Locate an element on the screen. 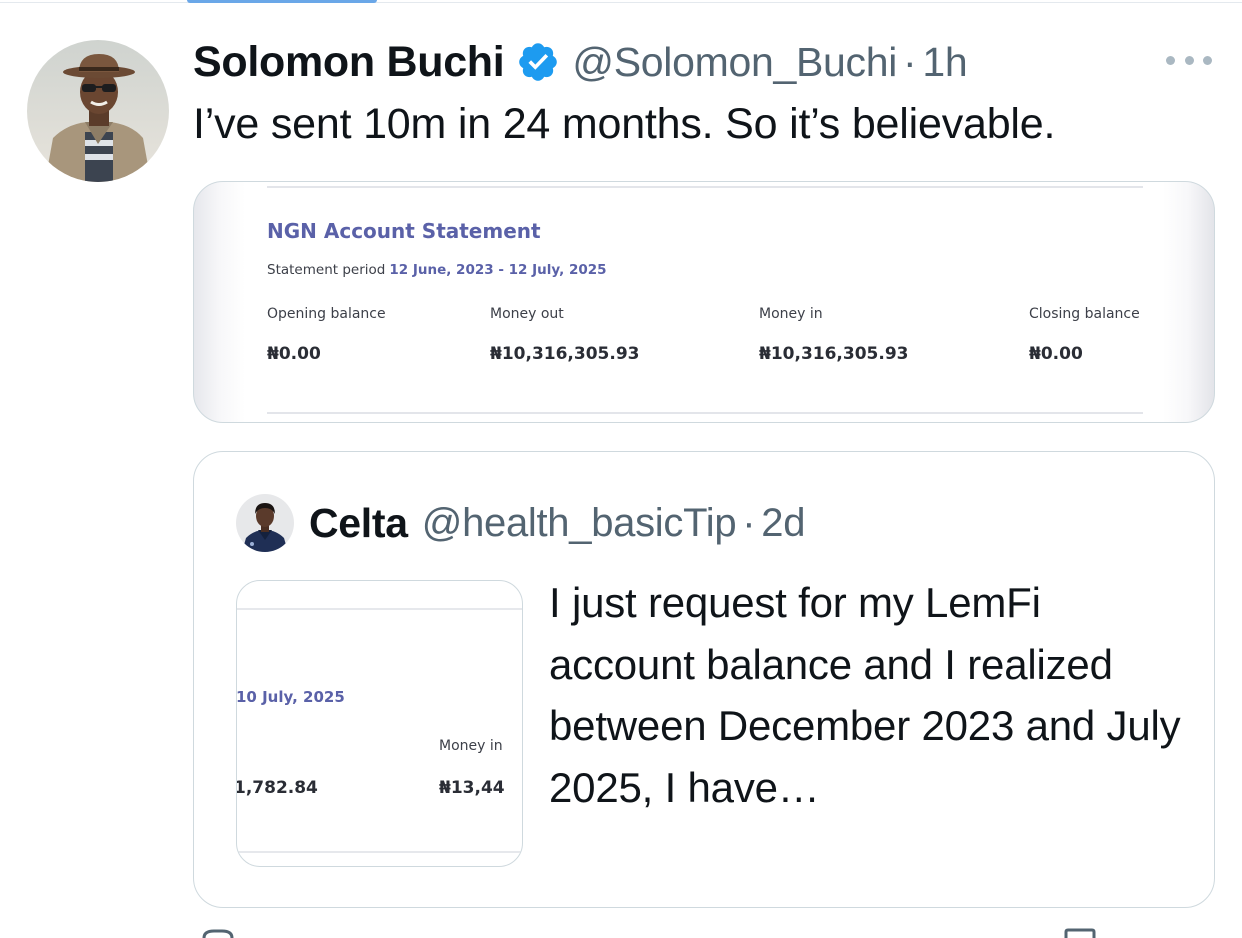 The width and height of the screenshot is (1242, 938). reply-icon is located at coordinates (218, 933).